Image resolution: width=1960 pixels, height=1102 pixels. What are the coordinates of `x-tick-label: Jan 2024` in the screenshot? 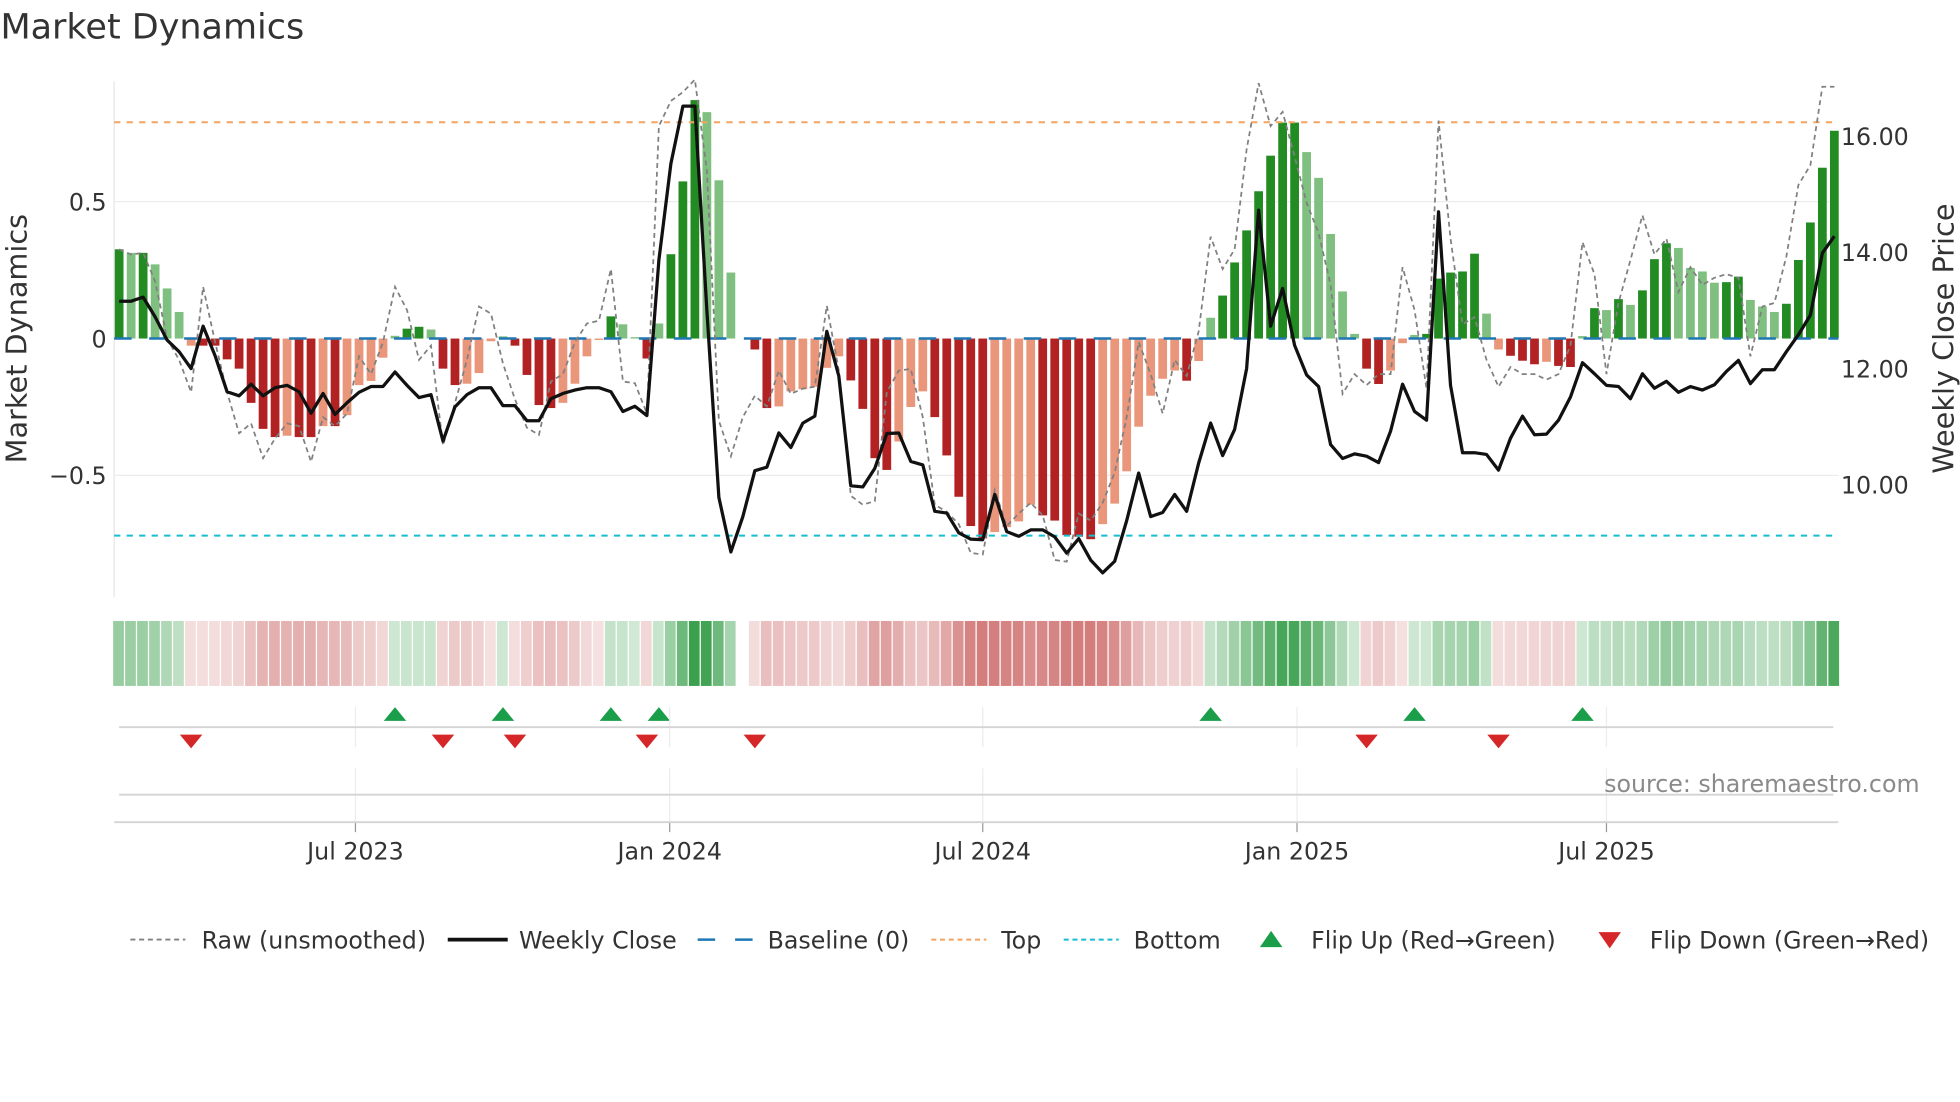 It's located at (668, 852).